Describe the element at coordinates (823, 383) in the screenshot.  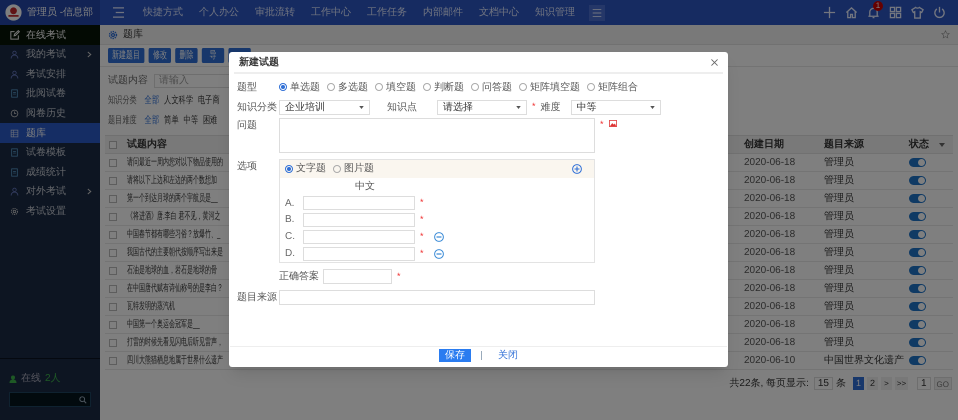
I see `page-size-field: 15` at that location.